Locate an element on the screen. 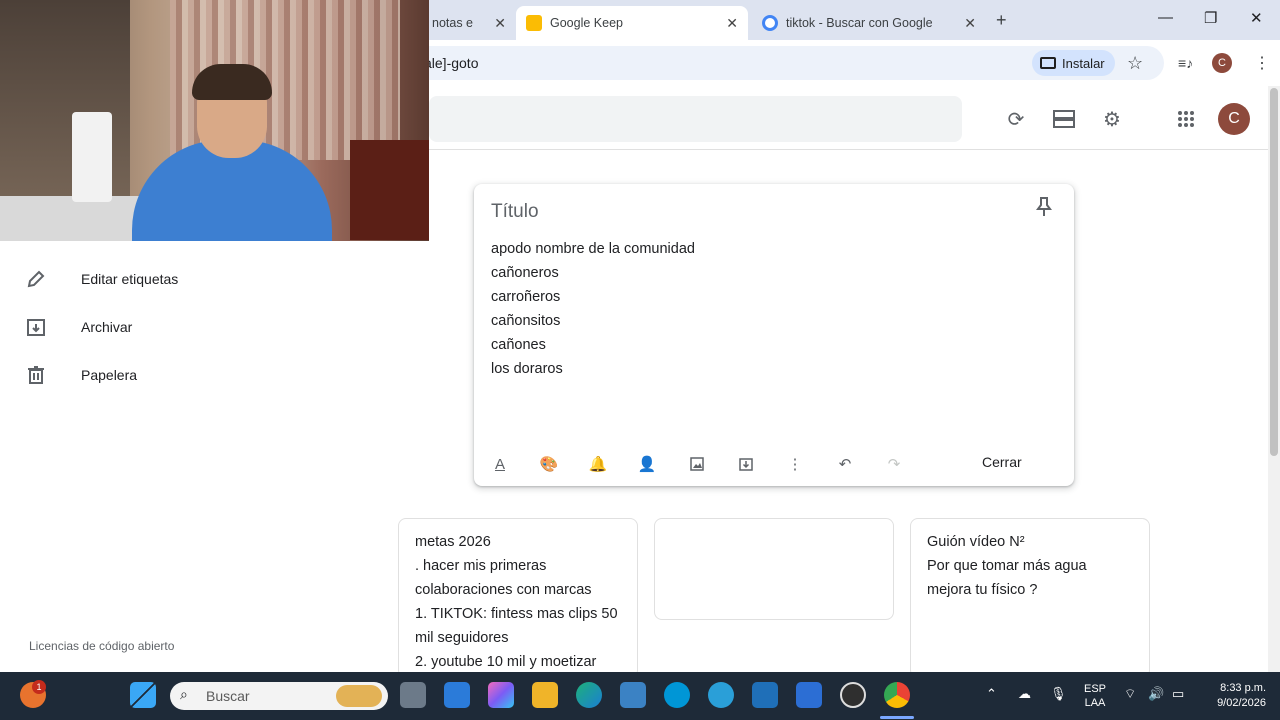 This screenshot has width=1280, height=720. note-title-input: Título is located at coordinates (515, 212).